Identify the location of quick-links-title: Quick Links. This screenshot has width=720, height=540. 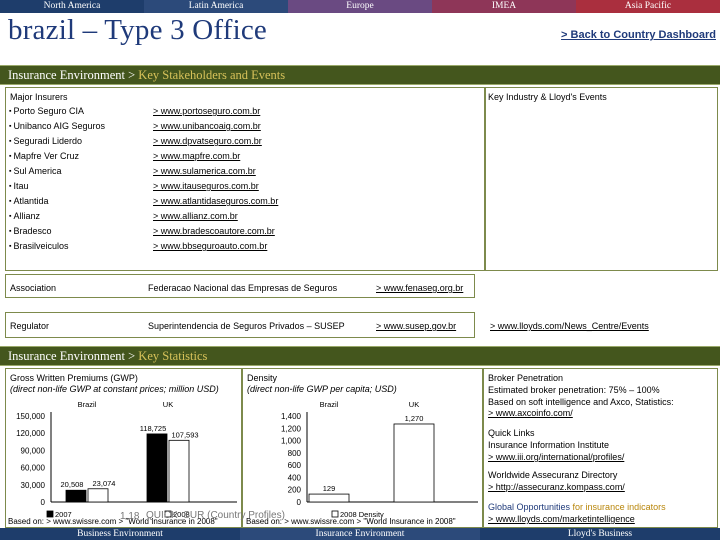
(511, 433).